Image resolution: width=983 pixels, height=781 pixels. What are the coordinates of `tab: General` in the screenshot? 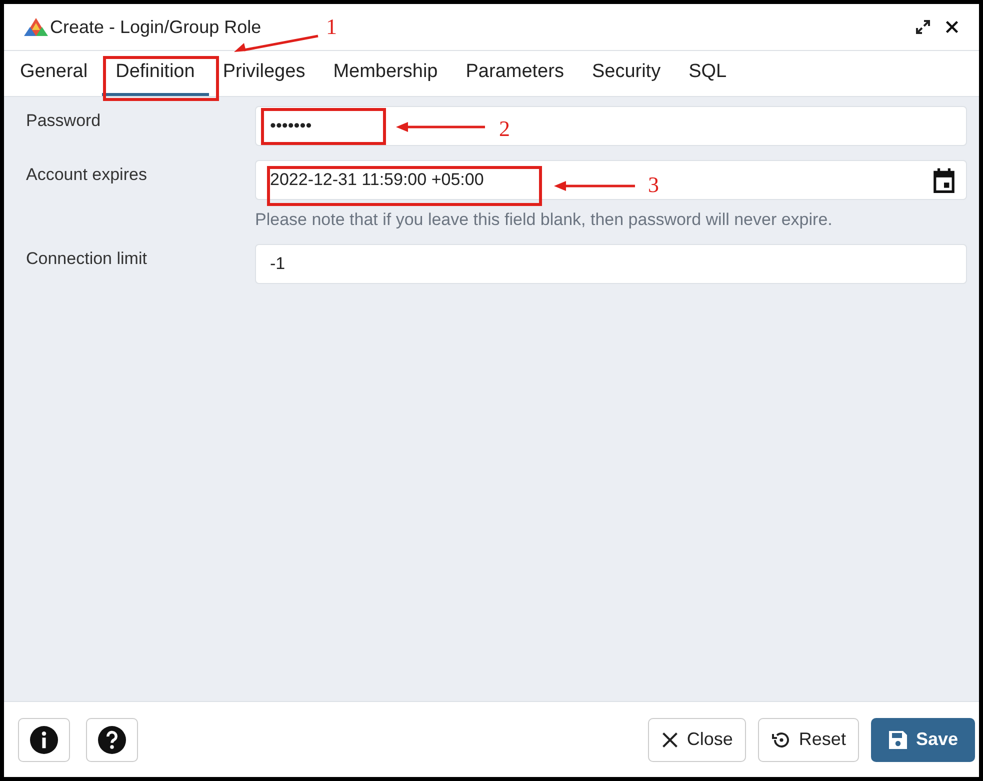 It's located at (54, 73).